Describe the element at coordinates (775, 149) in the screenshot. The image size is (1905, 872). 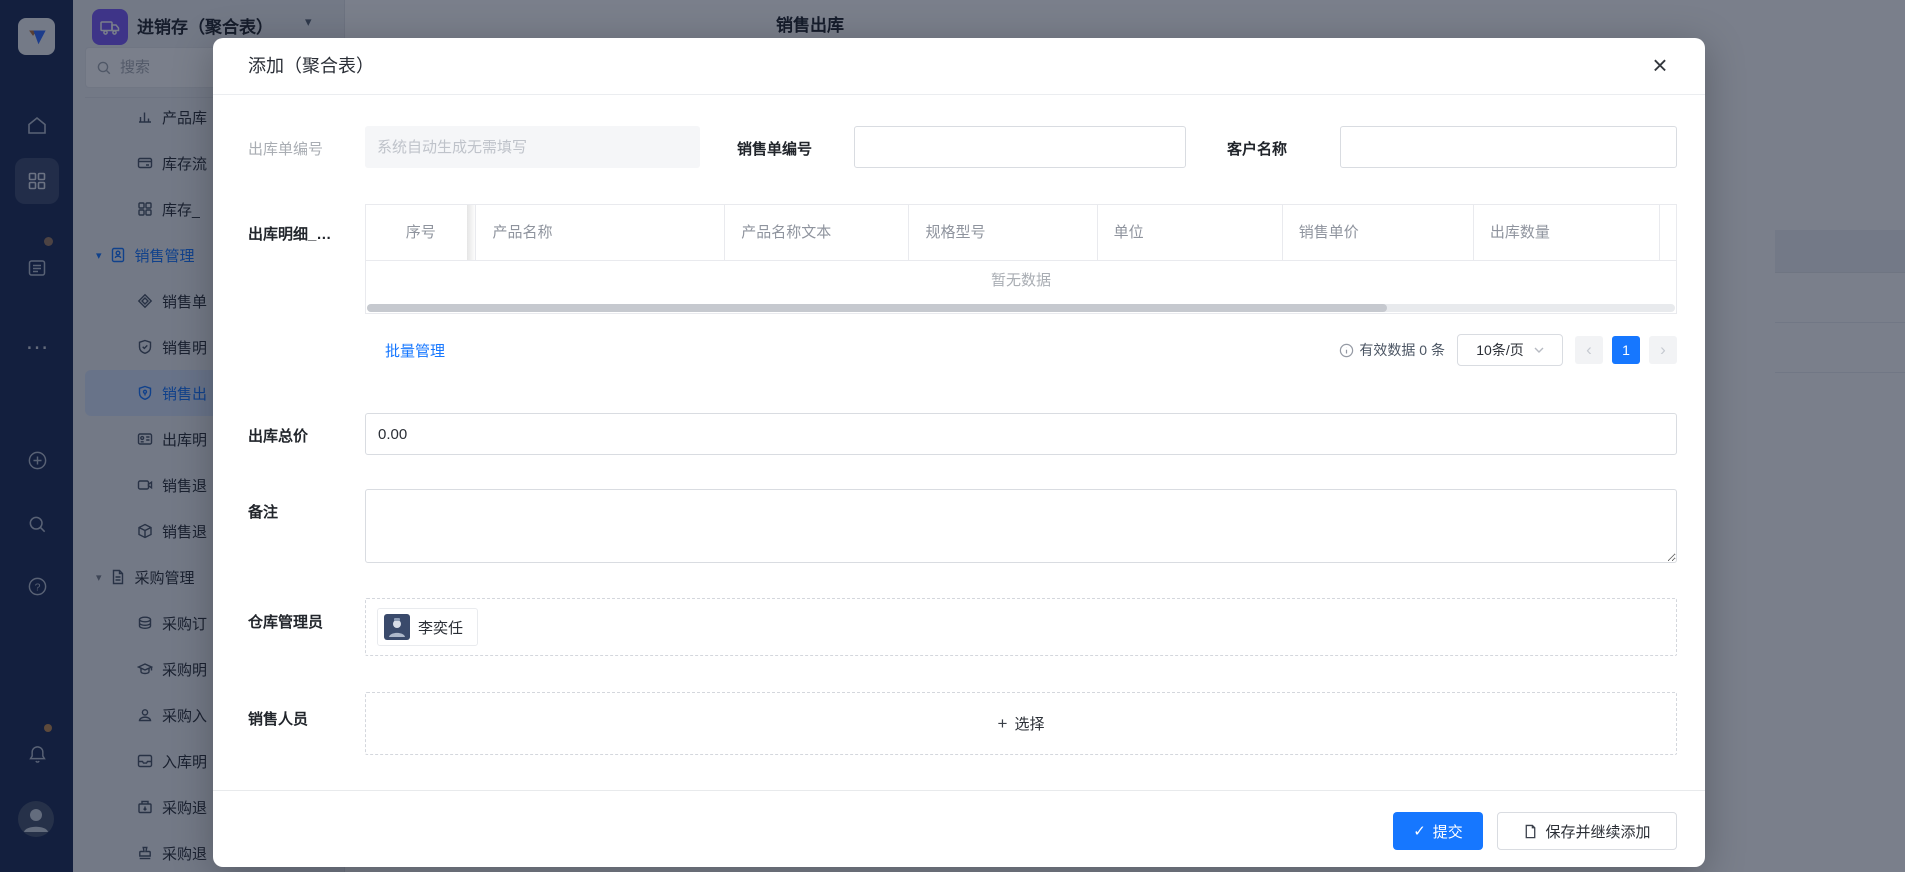
I see `sales-no-label: 销售单编号` at that location.